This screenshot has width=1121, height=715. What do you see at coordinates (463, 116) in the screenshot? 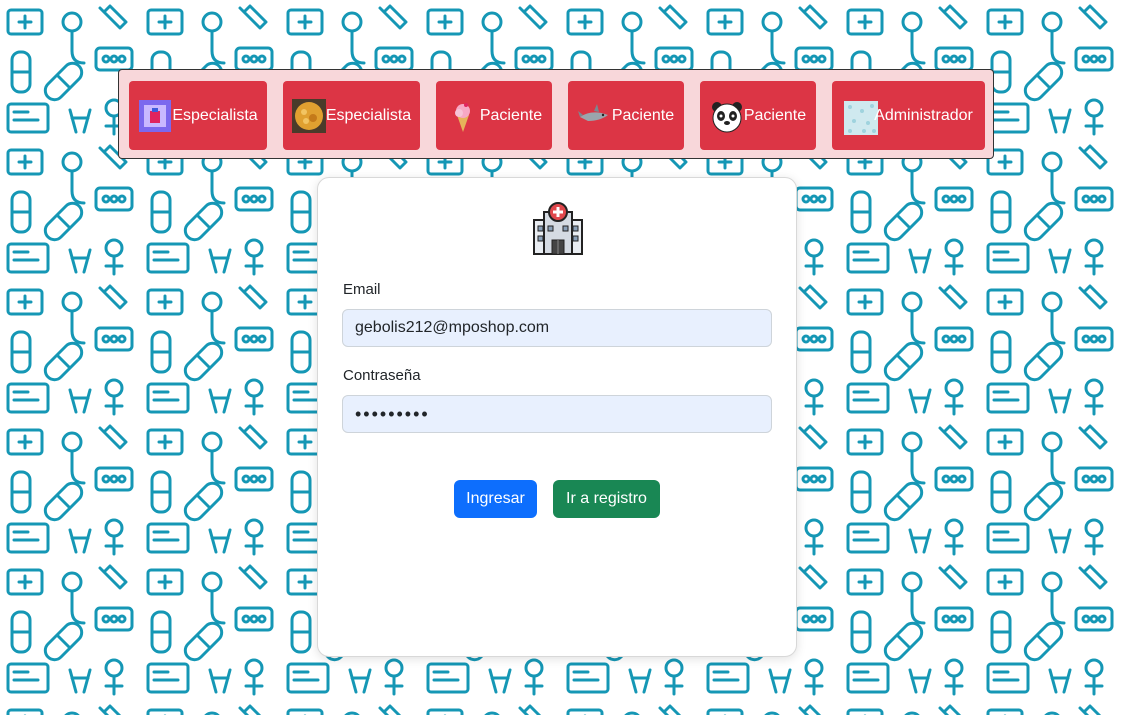
I see `ice-cream-image-icon` at bounding box center [463, 116].